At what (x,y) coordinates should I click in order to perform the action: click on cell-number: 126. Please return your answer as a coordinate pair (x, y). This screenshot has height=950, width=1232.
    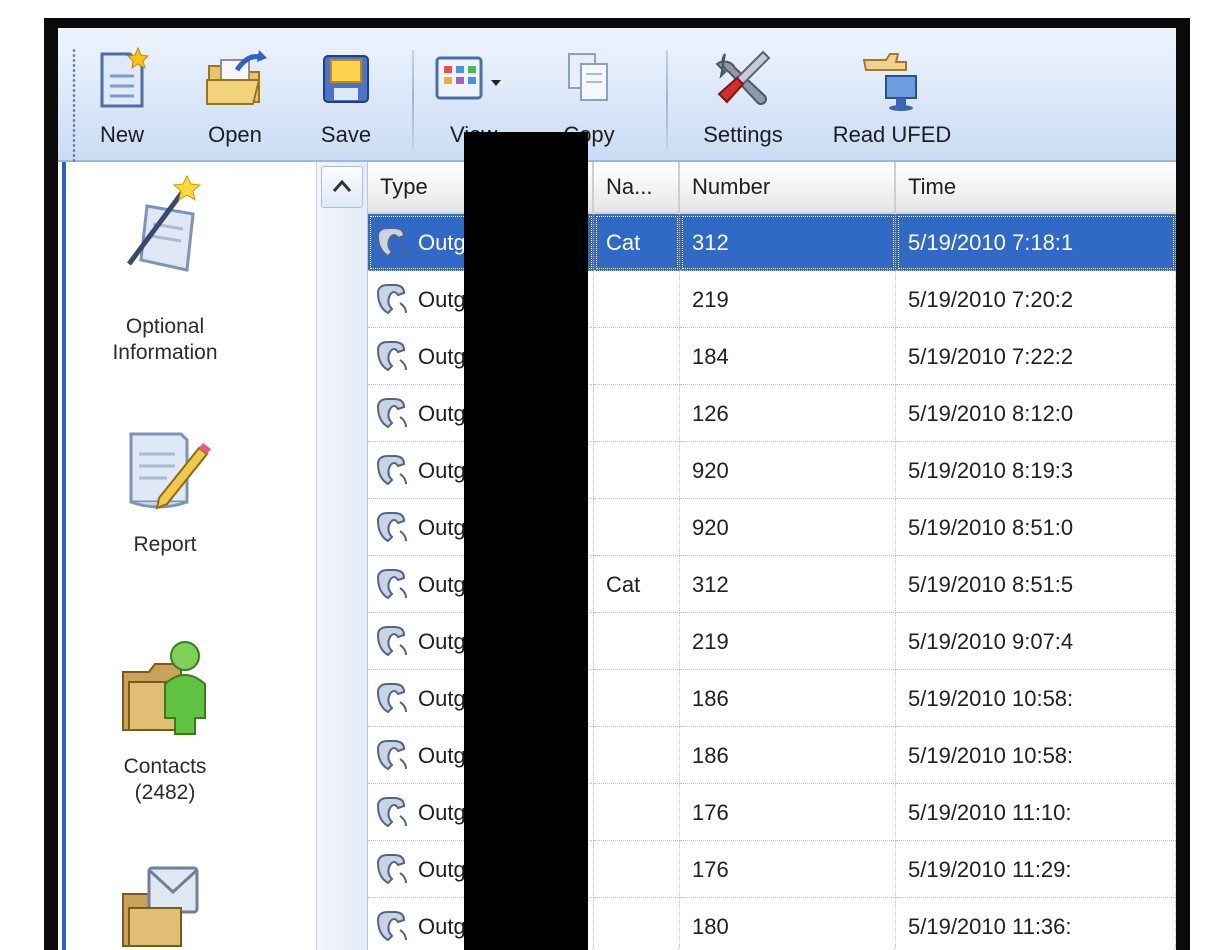
    Looking at the image, I should click on (788, 413).